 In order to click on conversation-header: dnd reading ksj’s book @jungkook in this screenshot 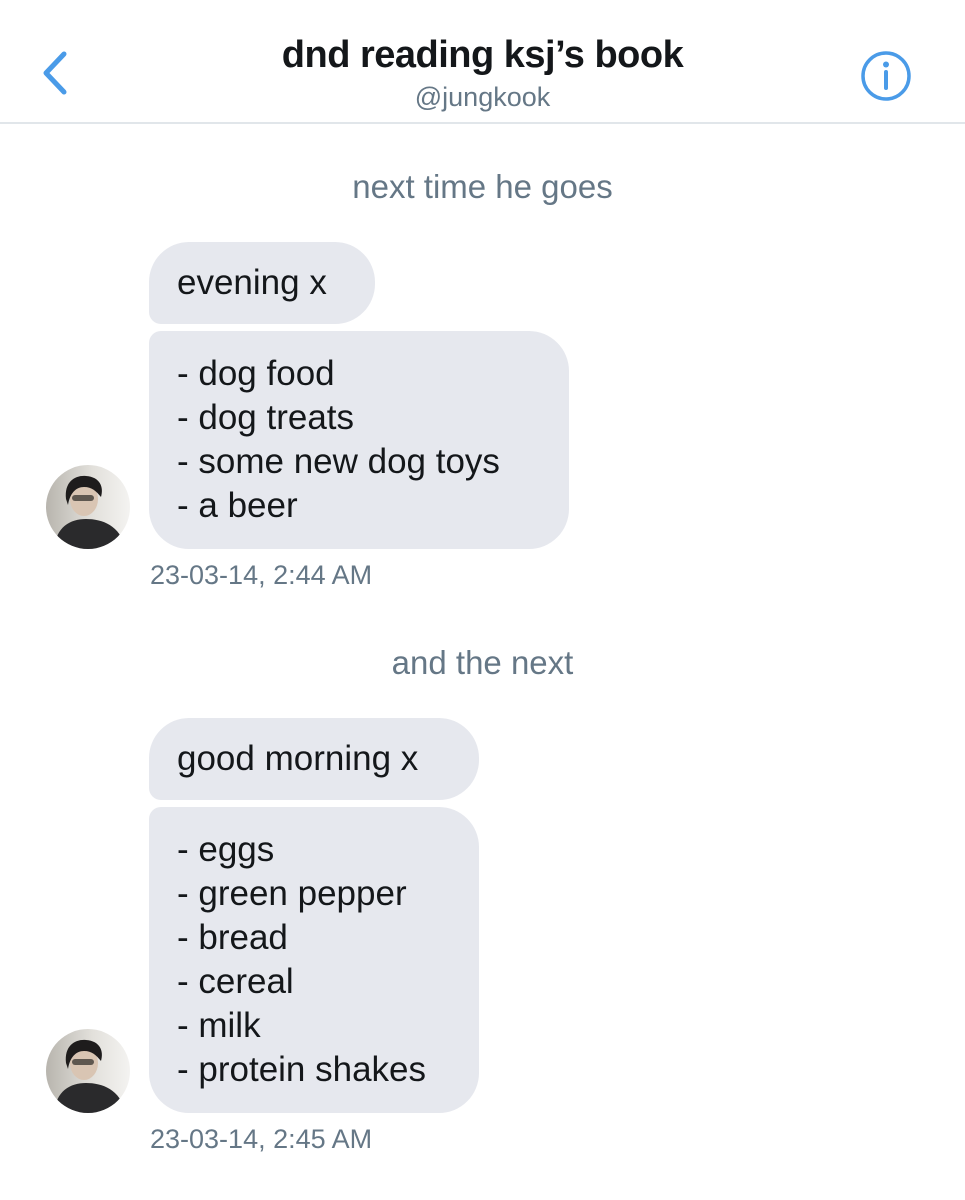, I will do `click(482, 62)`.